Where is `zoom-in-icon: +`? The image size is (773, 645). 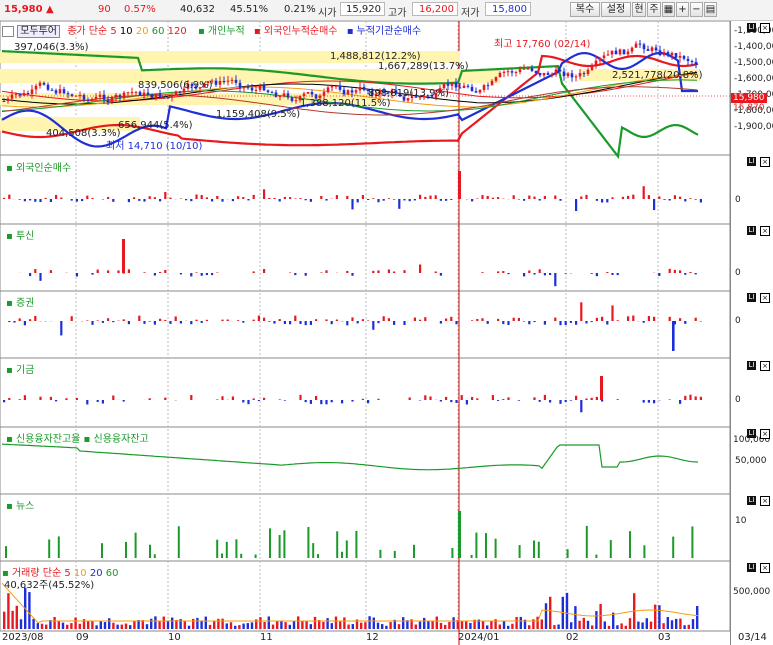 zoom-in-icon: + is located at coordinates (682, 9).